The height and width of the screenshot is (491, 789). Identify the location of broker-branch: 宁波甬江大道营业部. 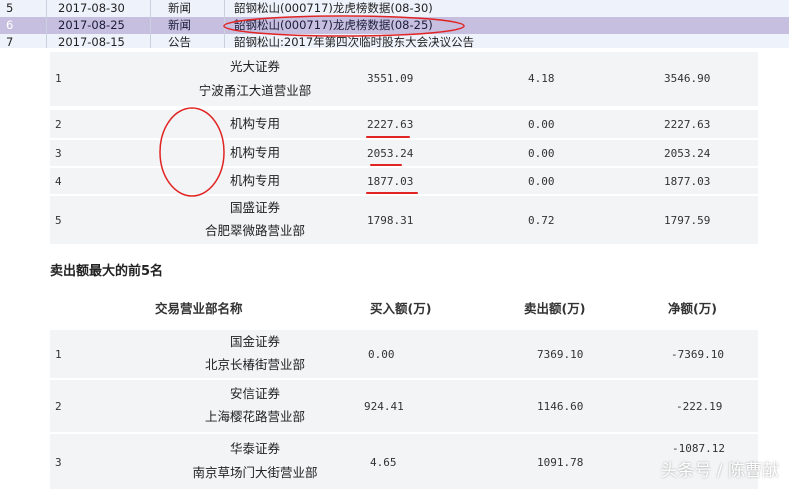
(255, 90).